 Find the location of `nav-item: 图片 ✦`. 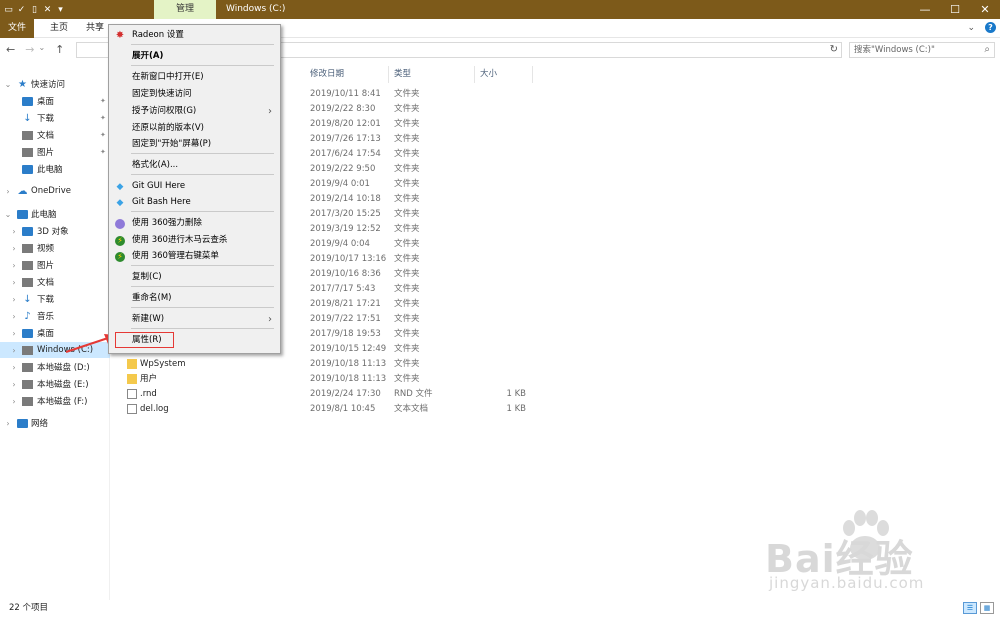

nav-item: 图片 ✦ is located at coordinates (55, 152).